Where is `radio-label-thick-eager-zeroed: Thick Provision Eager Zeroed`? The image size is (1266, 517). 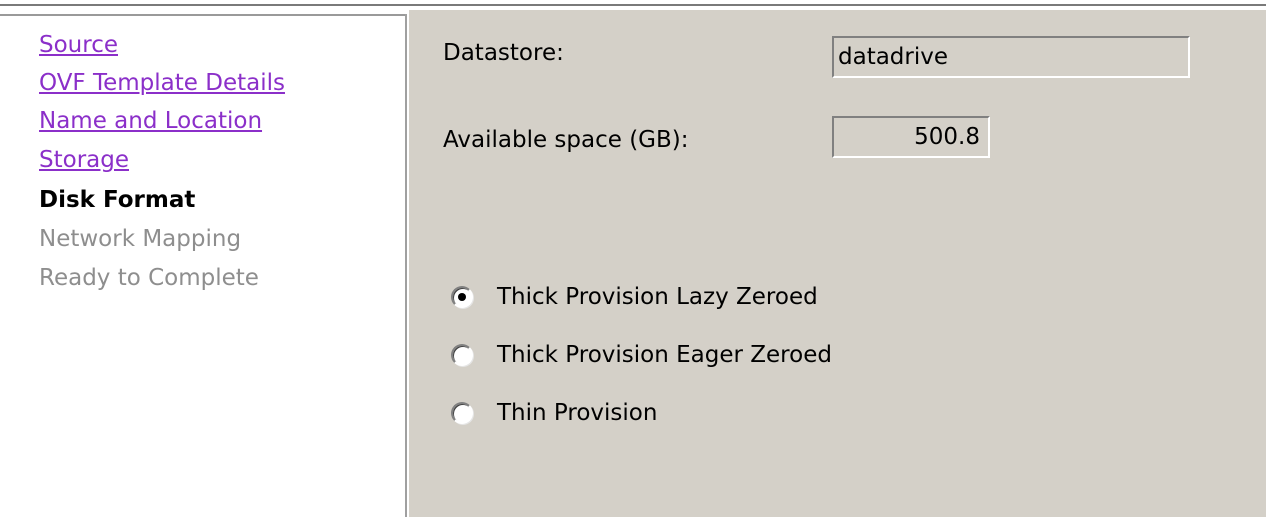
radio-label-thick-eager-zeroed: Thick Provision Eager Zeroed is located at coordinates (664, 355).